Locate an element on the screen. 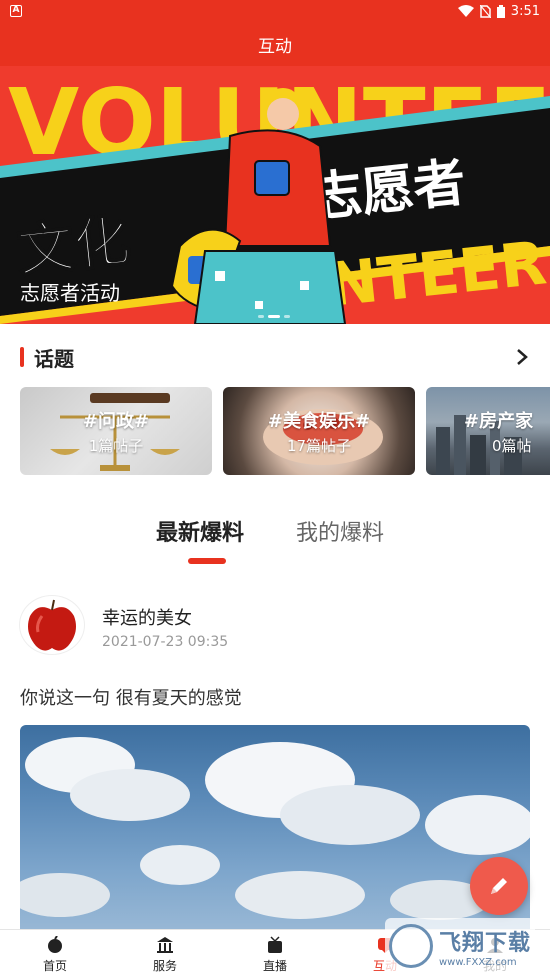 Image resolution: width=550 pixels, height=979 pixels. avatar is located at coordinates (52, 625).